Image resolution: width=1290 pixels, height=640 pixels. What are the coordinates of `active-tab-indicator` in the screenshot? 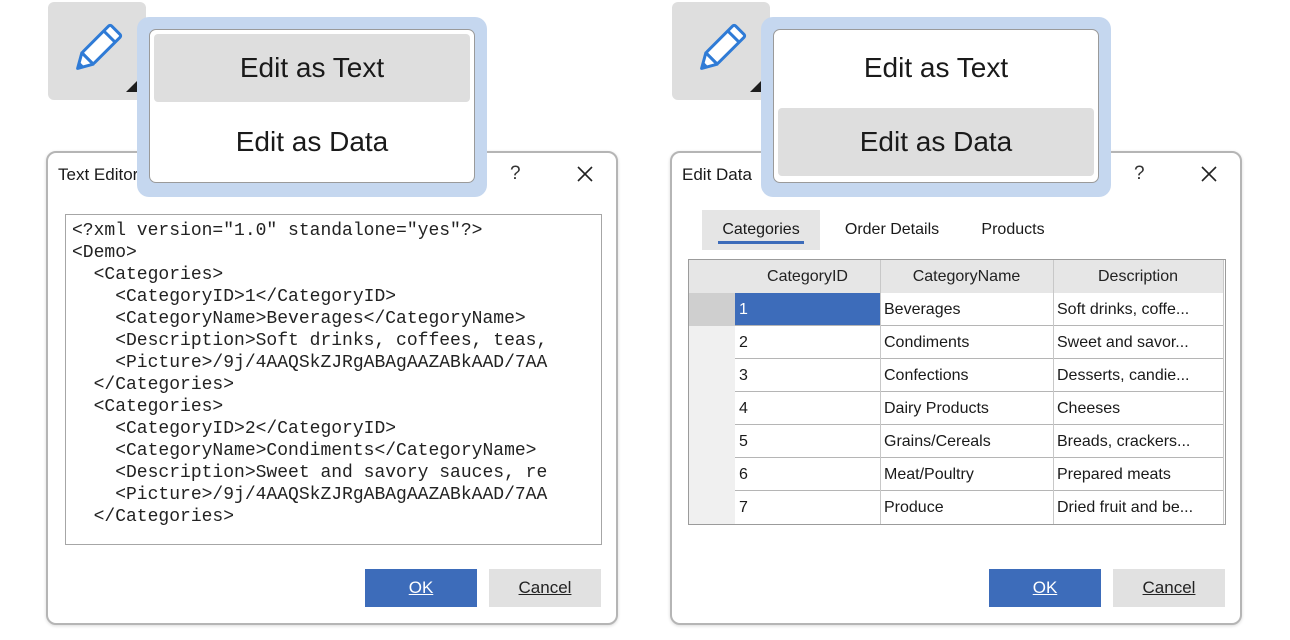 It's located at (761, 242).